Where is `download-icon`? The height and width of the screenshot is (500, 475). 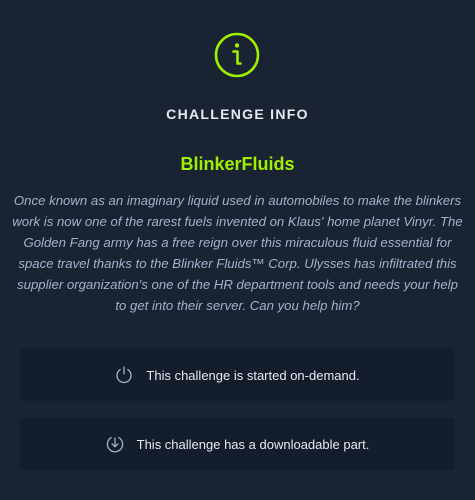 download-icon is located at coordinates (114, 444).